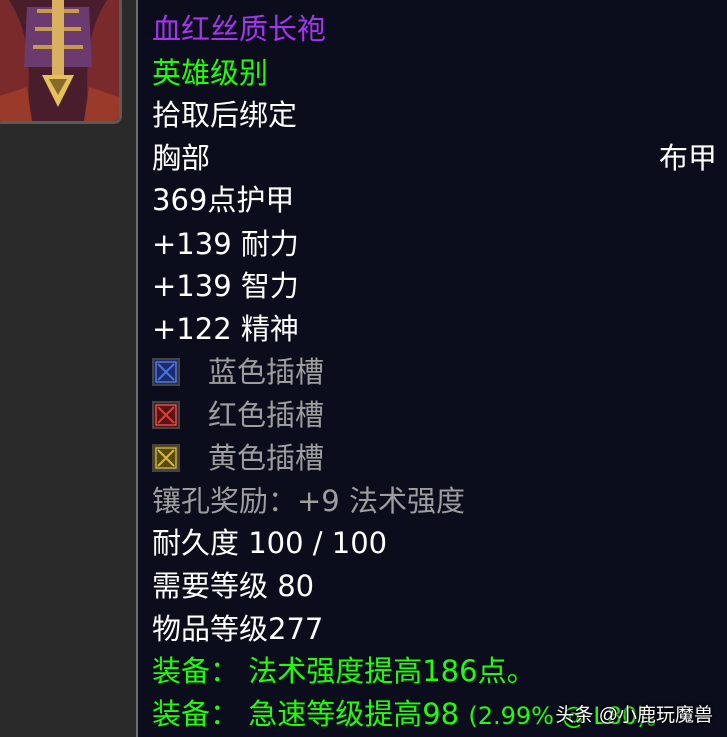  What do you see at coordinates (687, 158) in the screenshot?
I see `armor-type: 布甲` at bounding box center [687, 158].